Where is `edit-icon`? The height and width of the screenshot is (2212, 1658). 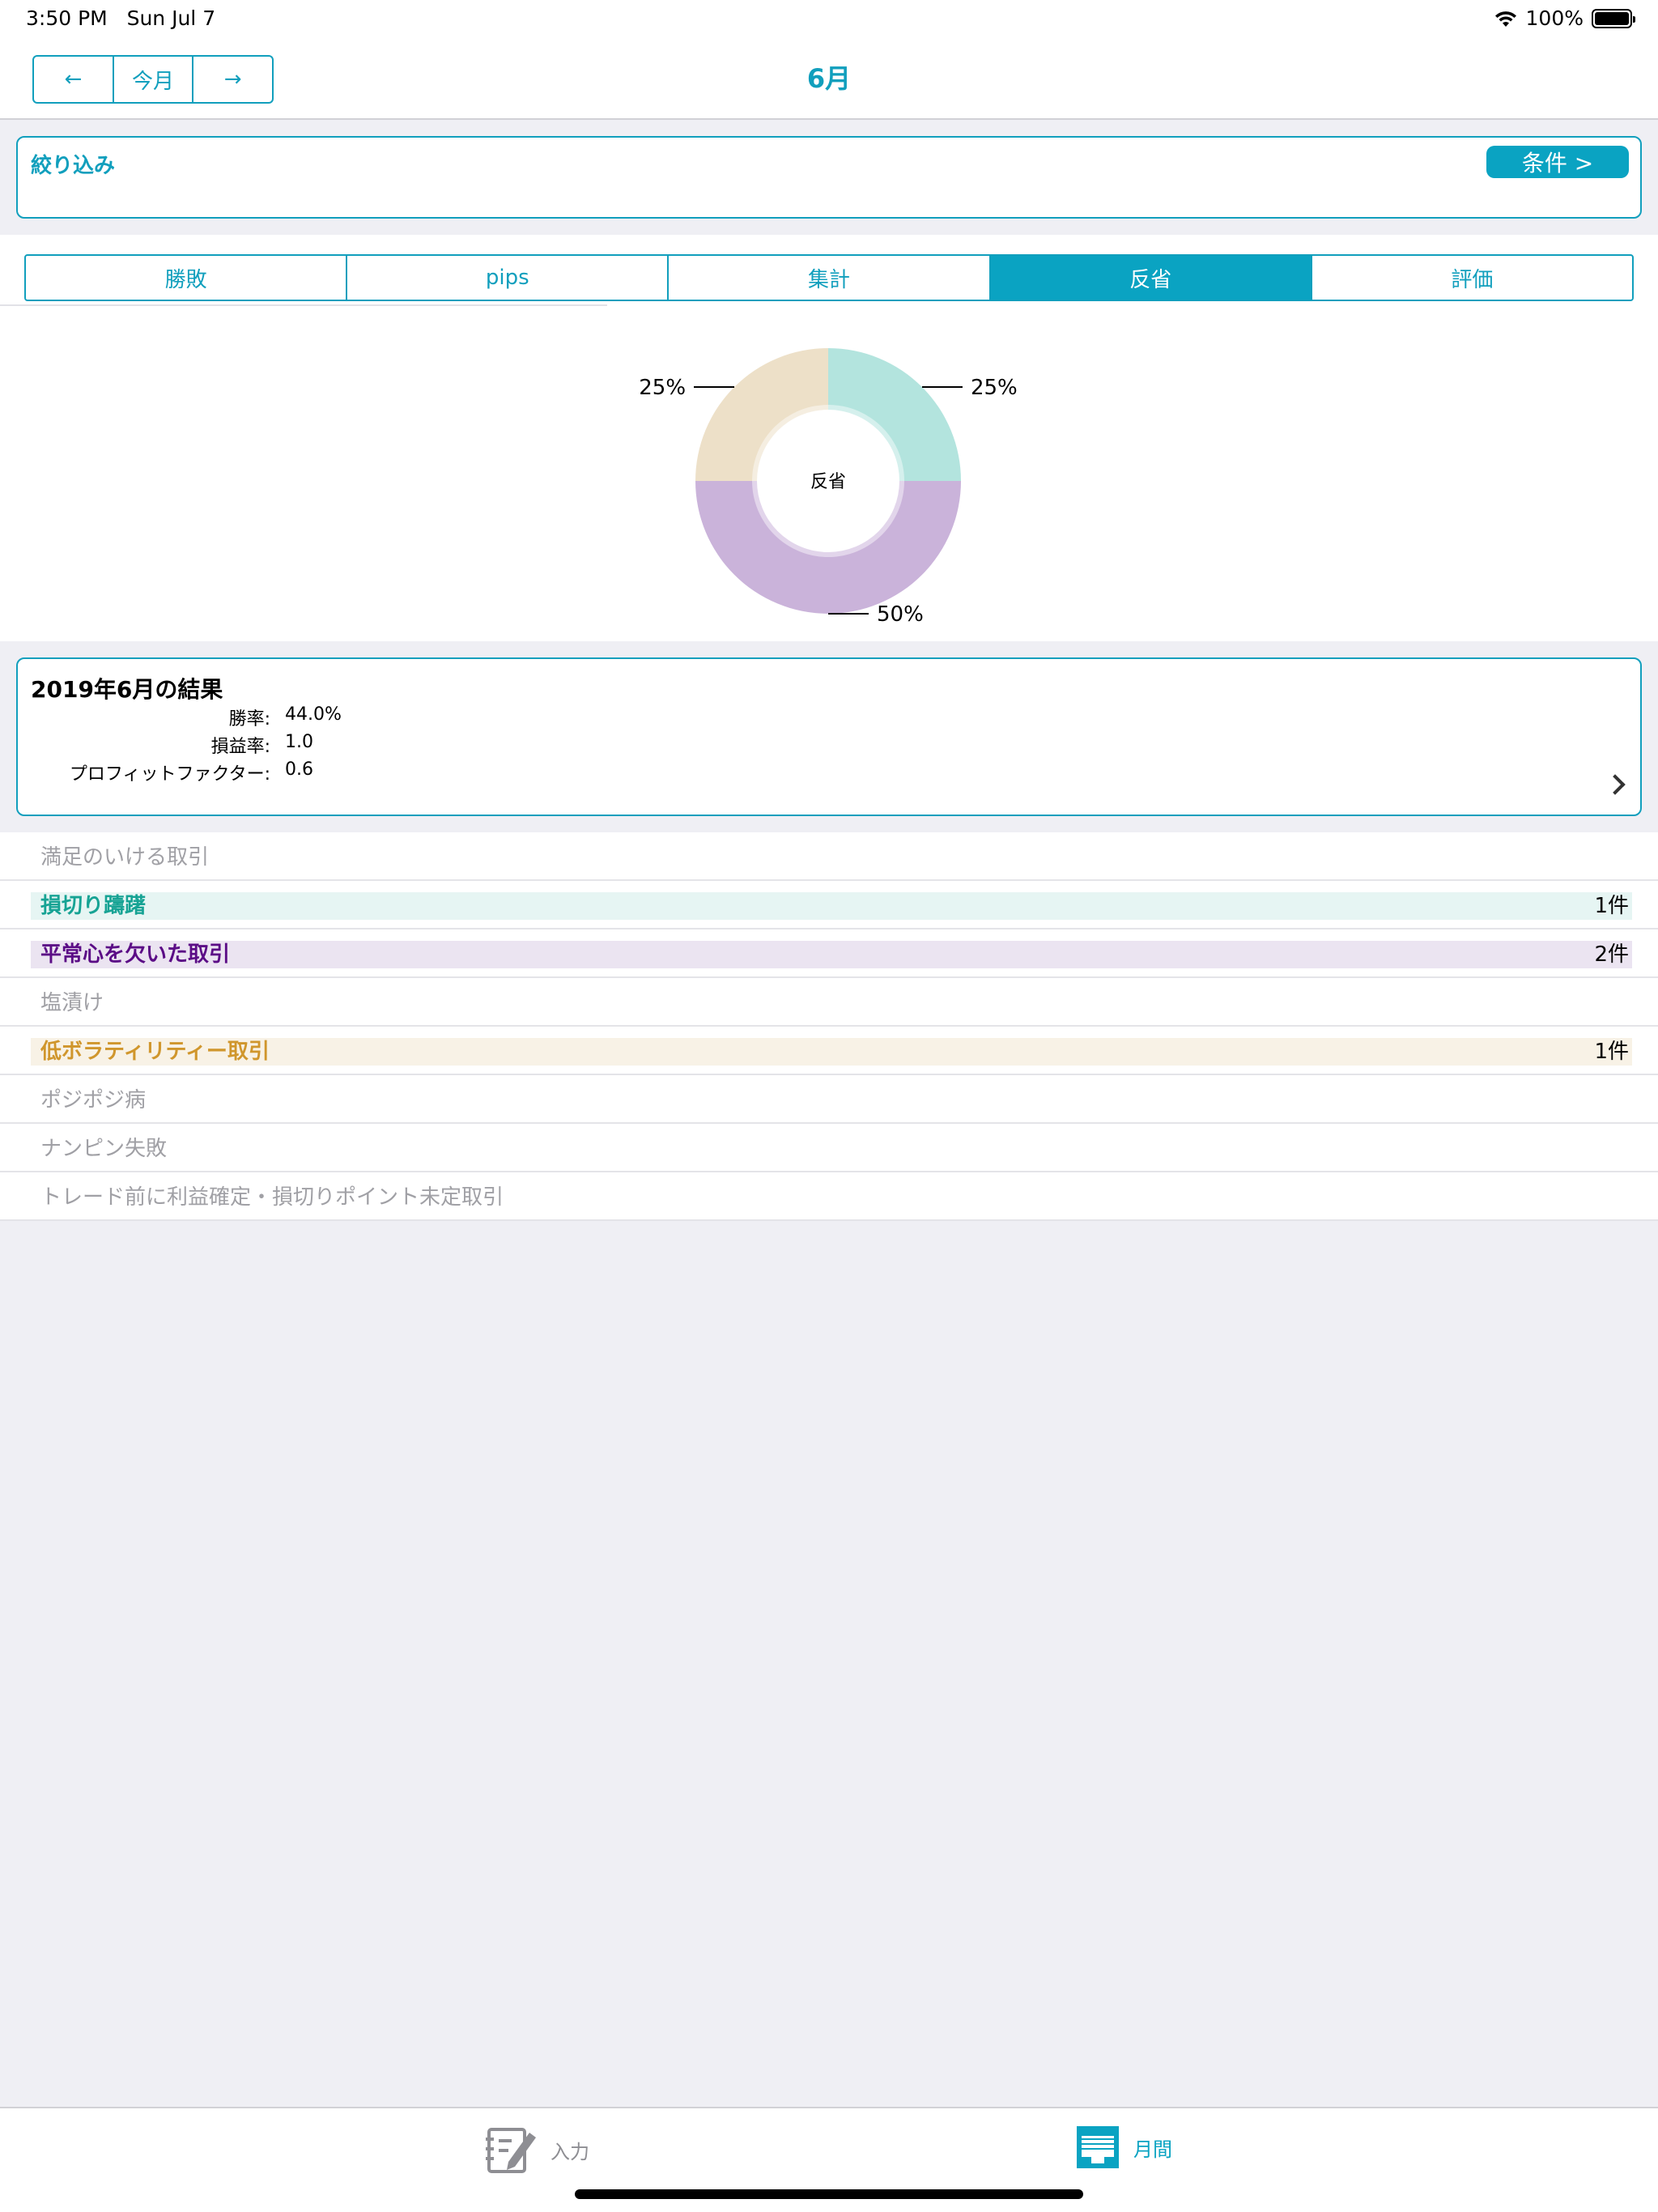 edit-icon is located at coordinates (511, 2150).